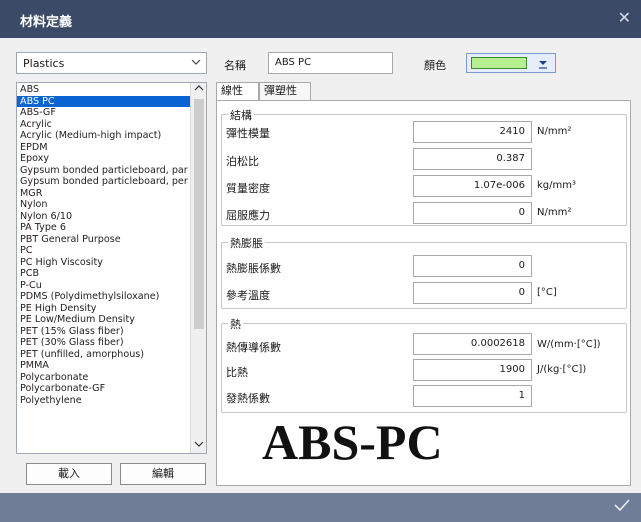 Image resolution: width=641 pixels, height=522 pixels. I want to click on thermal-conductivity-label: 熱傳導係數, so click(253, 347).